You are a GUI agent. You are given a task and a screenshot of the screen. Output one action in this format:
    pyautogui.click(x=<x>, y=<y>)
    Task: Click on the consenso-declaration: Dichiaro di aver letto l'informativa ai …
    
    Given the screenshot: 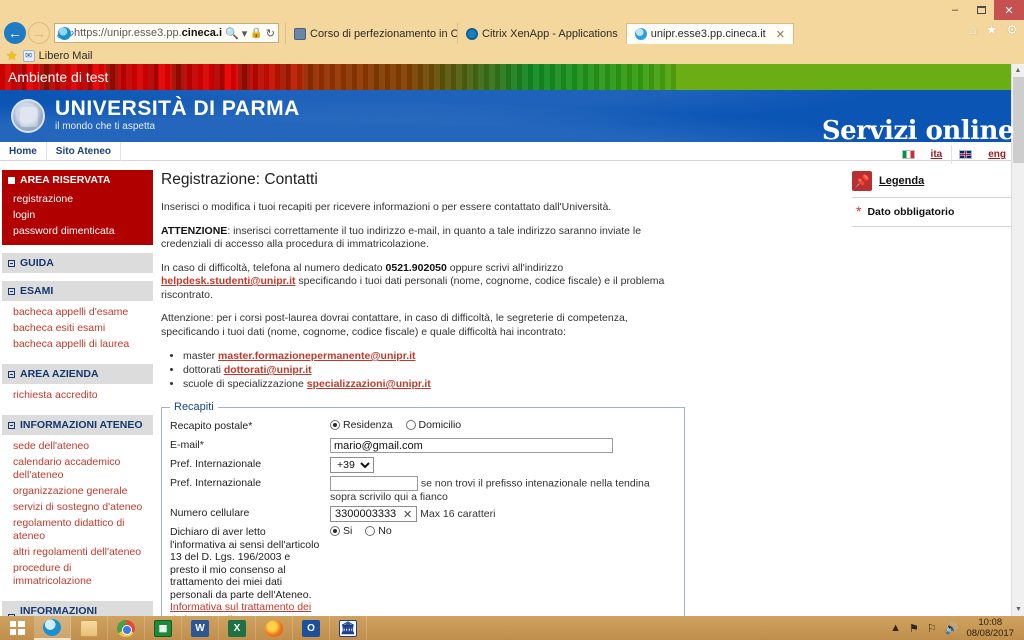 What is the action you would take?
    pyautogui.click(x=246, y=571)
    